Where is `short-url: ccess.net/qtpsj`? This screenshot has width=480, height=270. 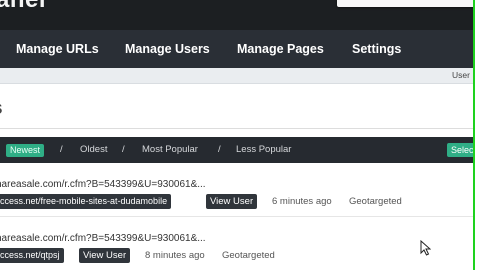 short-url: ccess.net/qtpsj is located at coordinates (32, 255).